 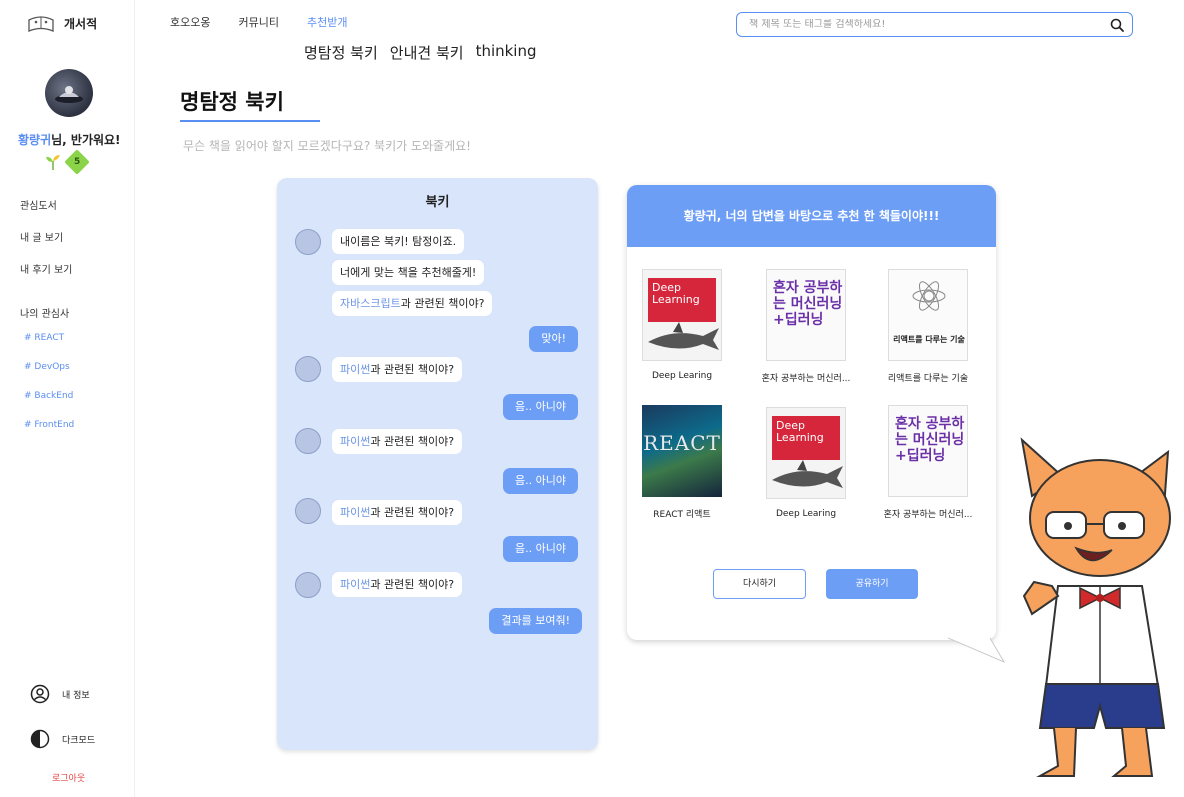 I want to click on book-card-react-tech: 리액트를 다루는 기술 리액트를 다루는 기술, so click(x=928, y=326).